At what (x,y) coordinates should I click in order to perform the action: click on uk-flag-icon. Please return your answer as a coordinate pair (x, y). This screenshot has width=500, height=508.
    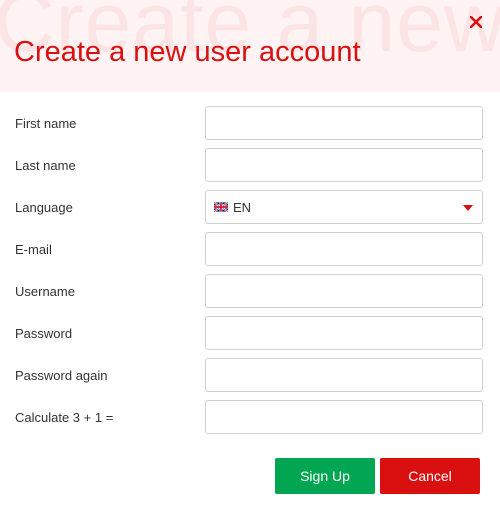
    Looking at the image, I should click on (221, 207).